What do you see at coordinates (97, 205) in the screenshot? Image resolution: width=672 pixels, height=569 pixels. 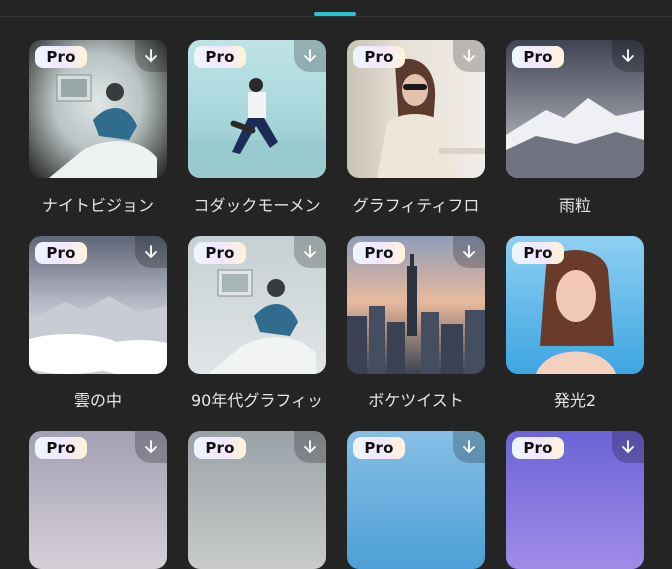 I see `effect-label: ナイトビジョン` at bounding box center [97, 205].